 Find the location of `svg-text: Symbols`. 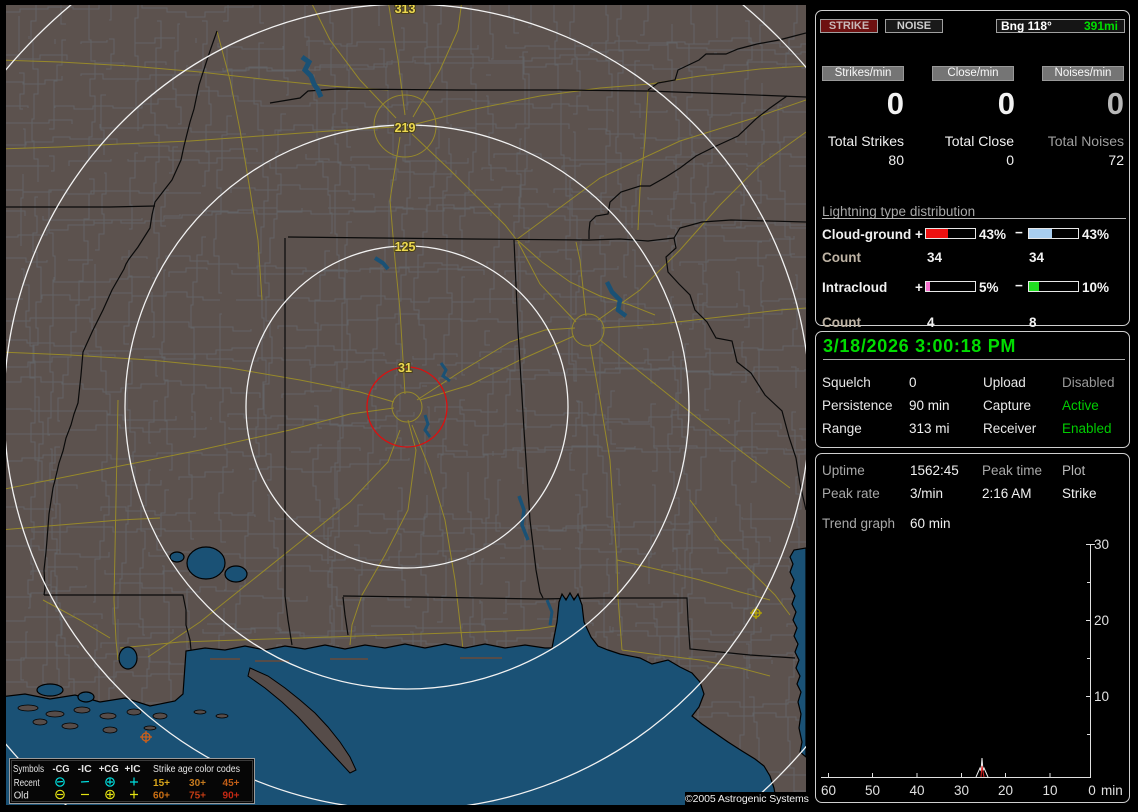

svg-text: Symbols is located at coordinates (28, 769).